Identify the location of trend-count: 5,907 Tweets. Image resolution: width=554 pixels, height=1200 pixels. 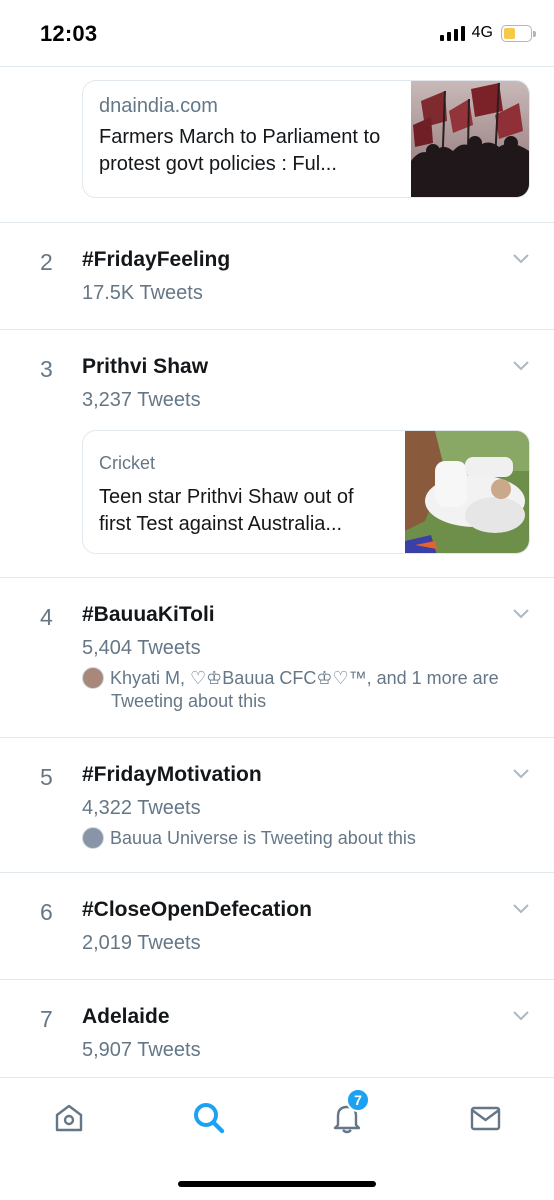
(141, 1050).